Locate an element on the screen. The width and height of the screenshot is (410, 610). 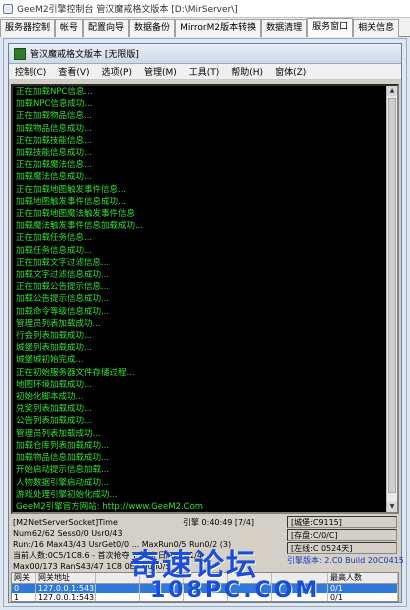
table-row: 1 127.0.0.1:5432 0/1 is located at coordinates (205, 597).